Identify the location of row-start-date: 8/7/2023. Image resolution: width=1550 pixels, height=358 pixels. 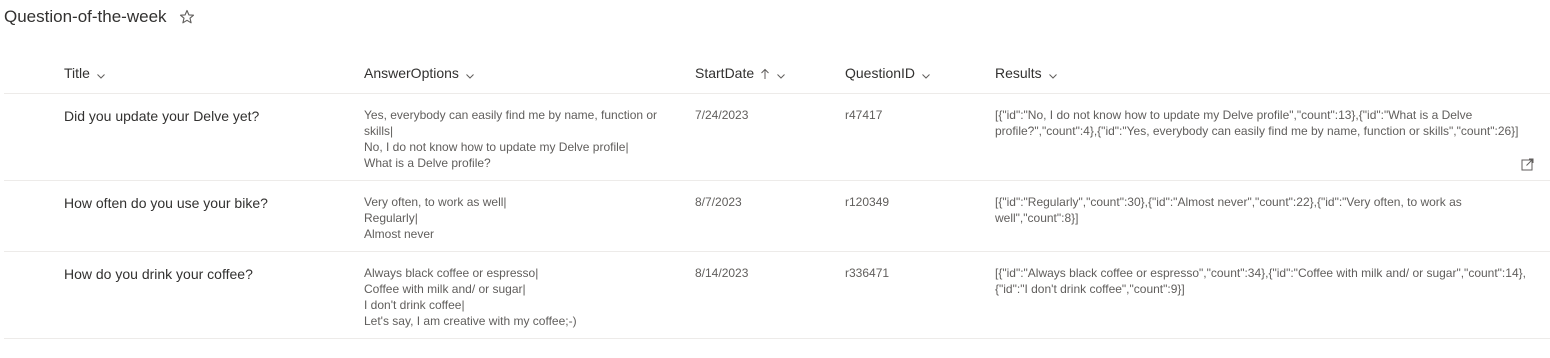
(718, 202).